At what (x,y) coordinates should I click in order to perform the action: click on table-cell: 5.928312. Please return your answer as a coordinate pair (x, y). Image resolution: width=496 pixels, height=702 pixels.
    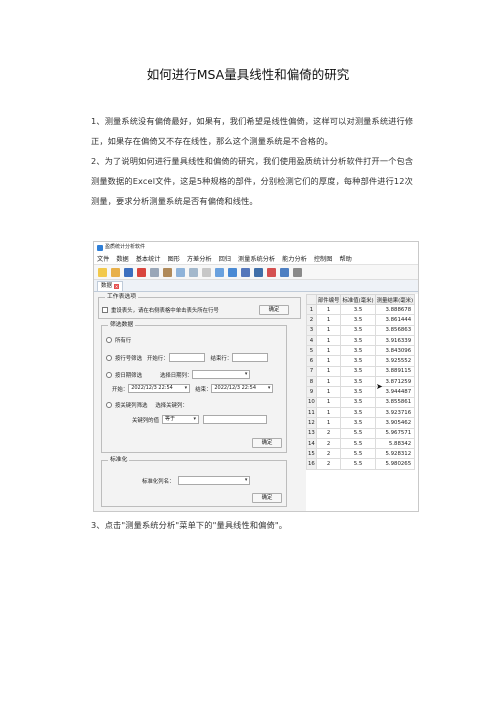
    Looking at the image, I should click on (395, 454).